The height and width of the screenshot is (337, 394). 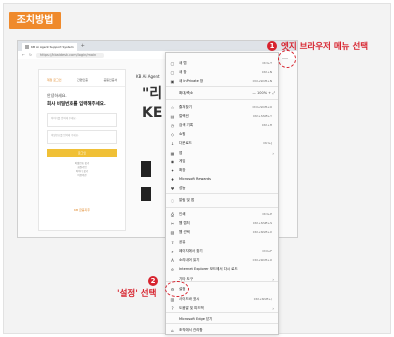 What do you see at coordinates (262, 299) in the screenshot?
I see `menu-item-shortcut: Ctrl+Shift+/` at bounding box center [262, 299].